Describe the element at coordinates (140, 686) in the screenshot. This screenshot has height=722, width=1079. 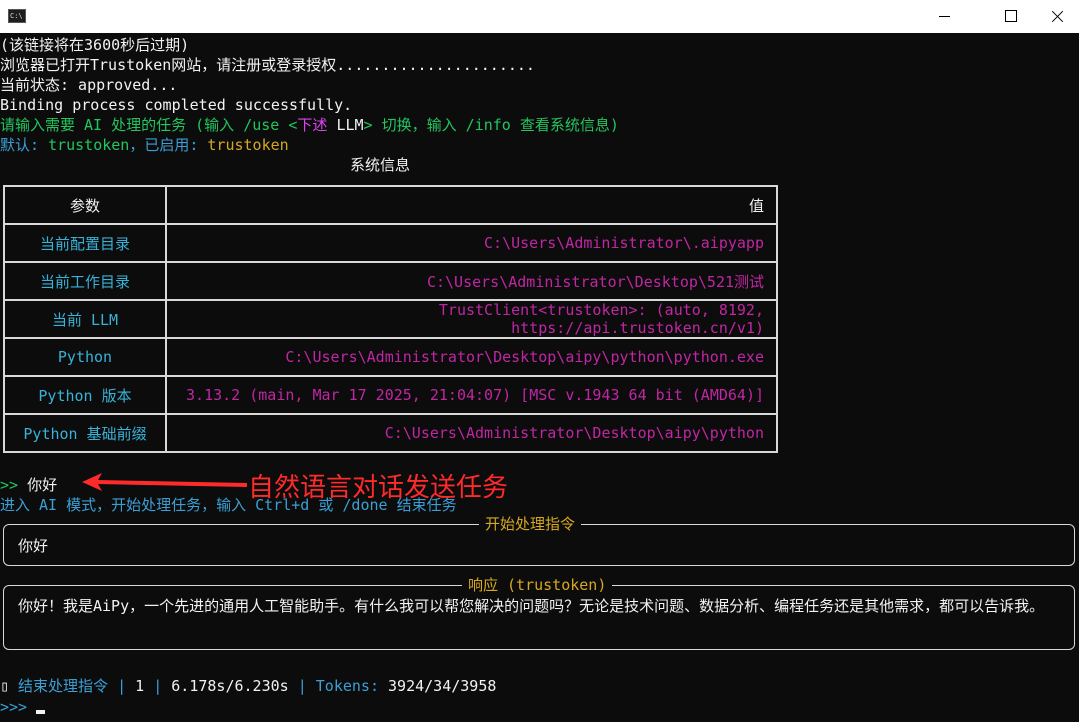
I see `status-count: 1` at that location.